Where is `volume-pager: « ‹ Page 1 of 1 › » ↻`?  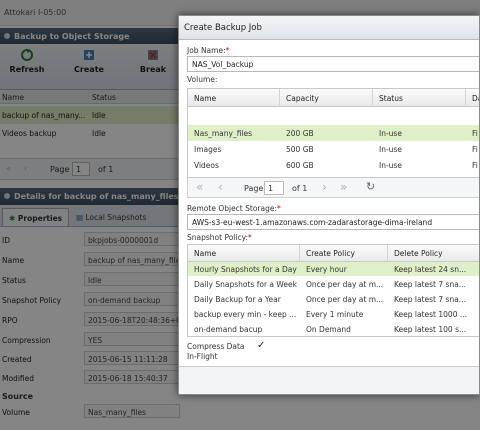 volume-pager: « ‹ Page 1 of 1 › » ↻ is located at coordinates (333, 188).